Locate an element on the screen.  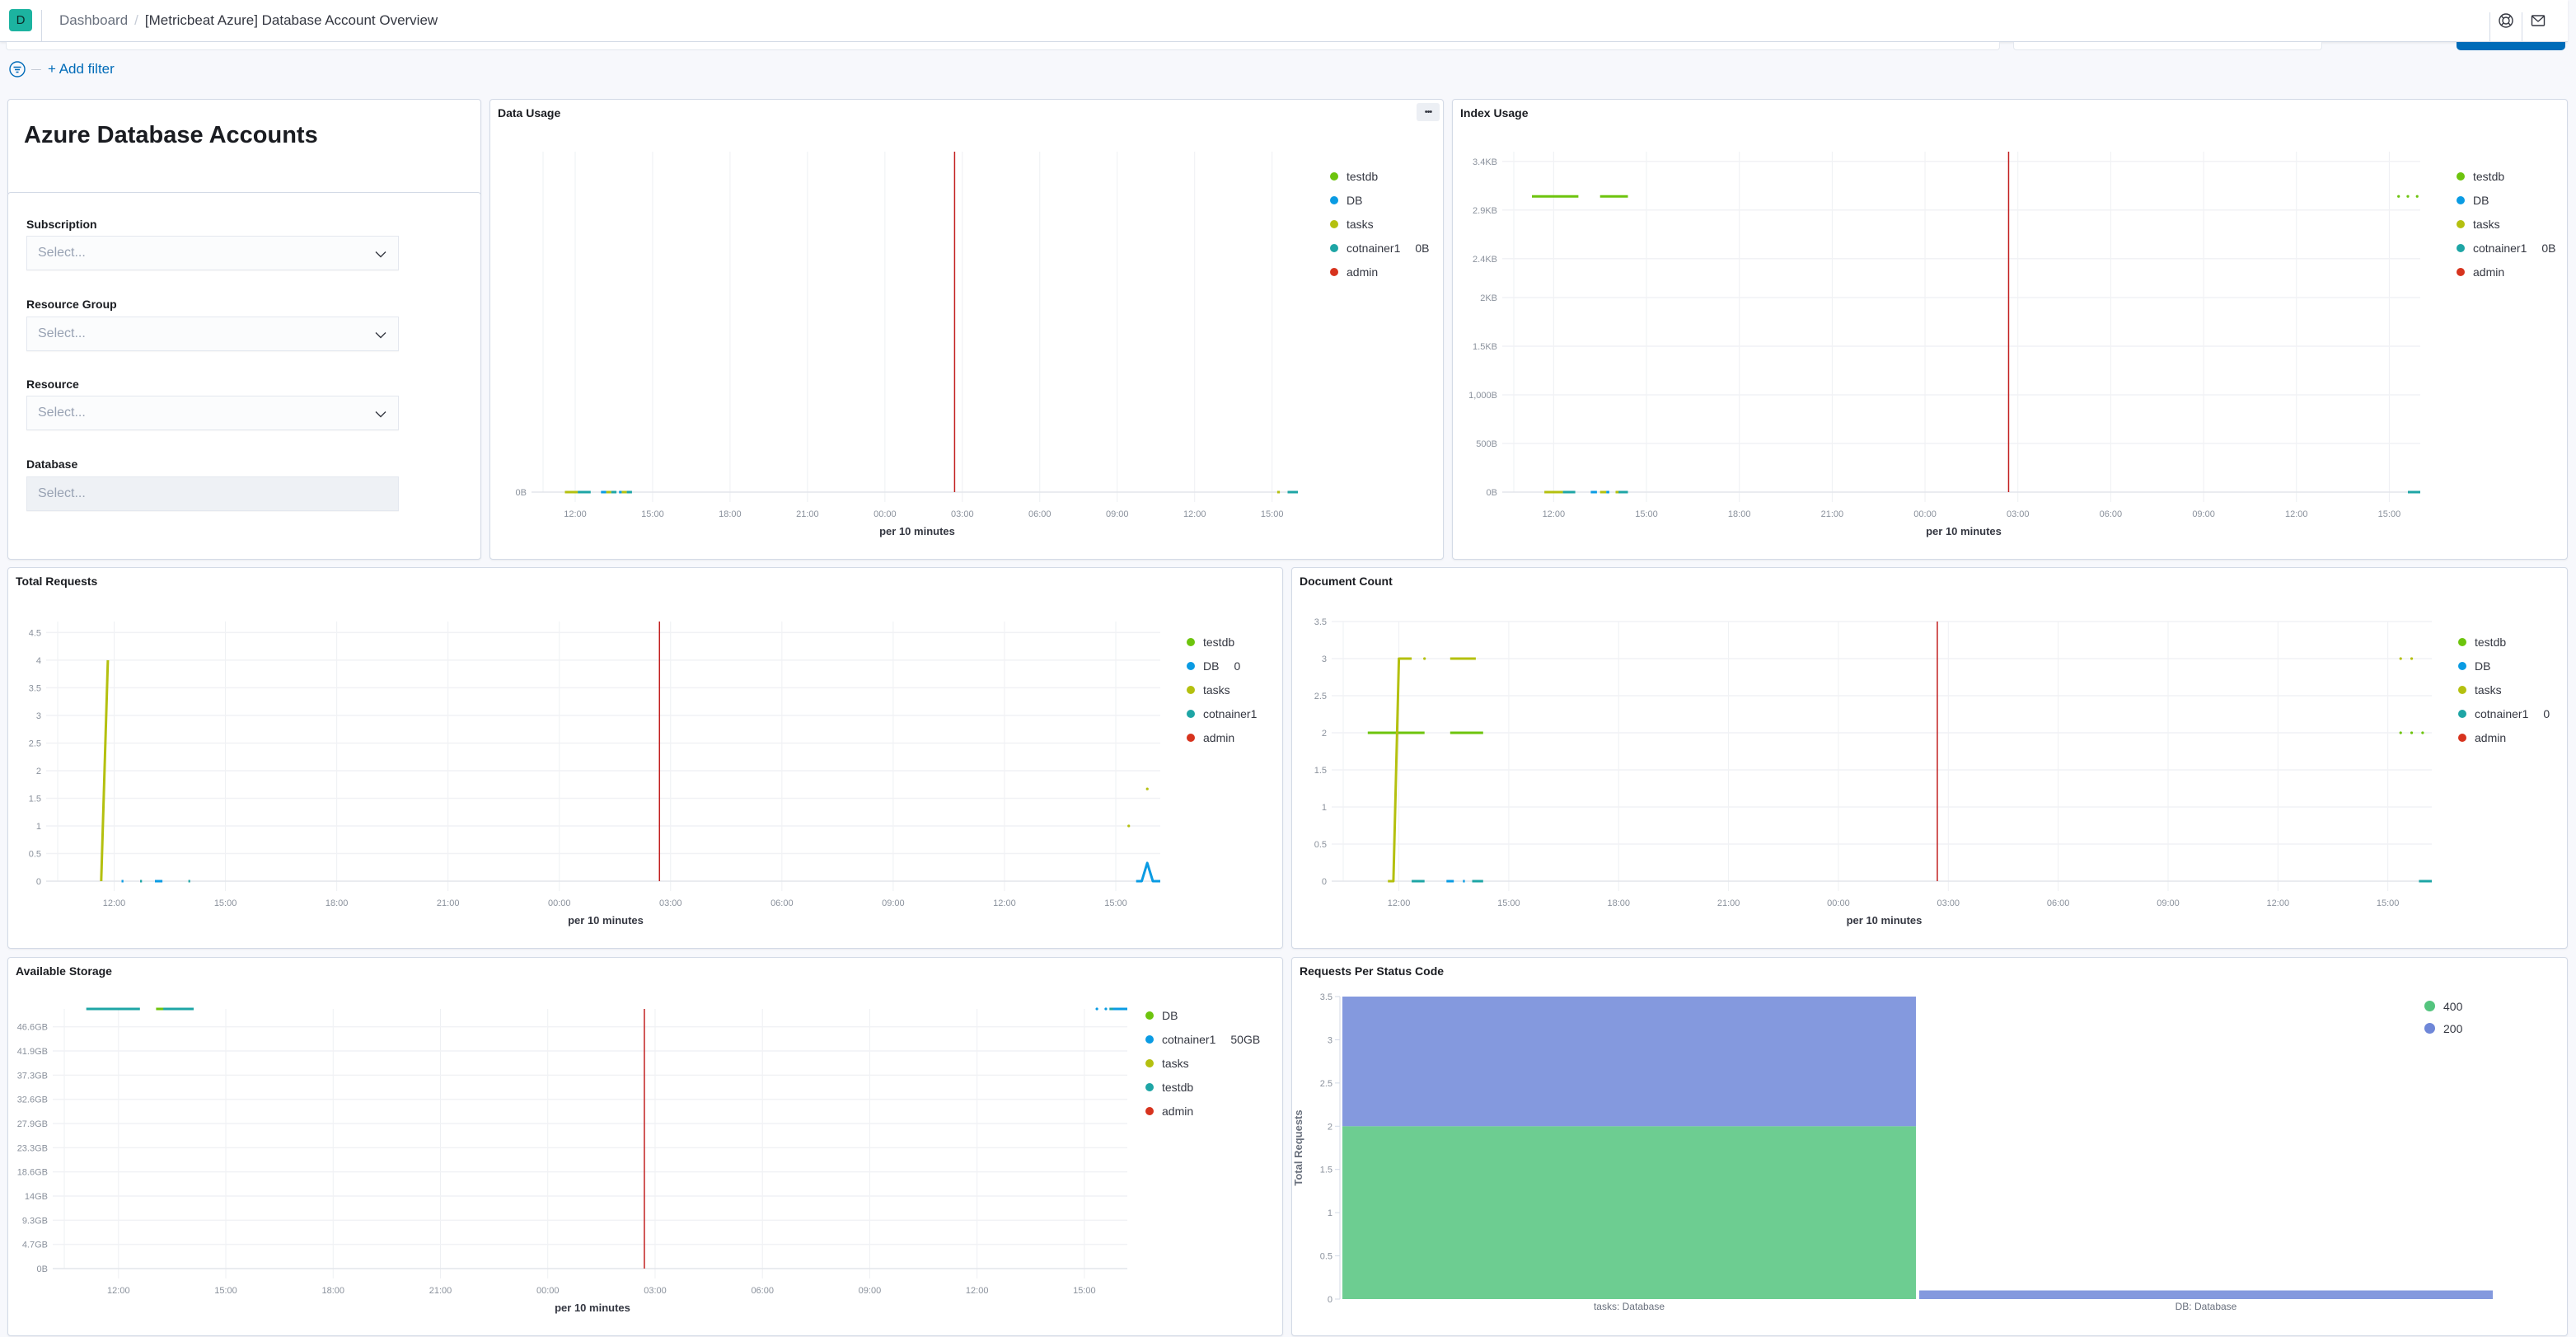
mail-icon is located at coordinates (2538, 20).